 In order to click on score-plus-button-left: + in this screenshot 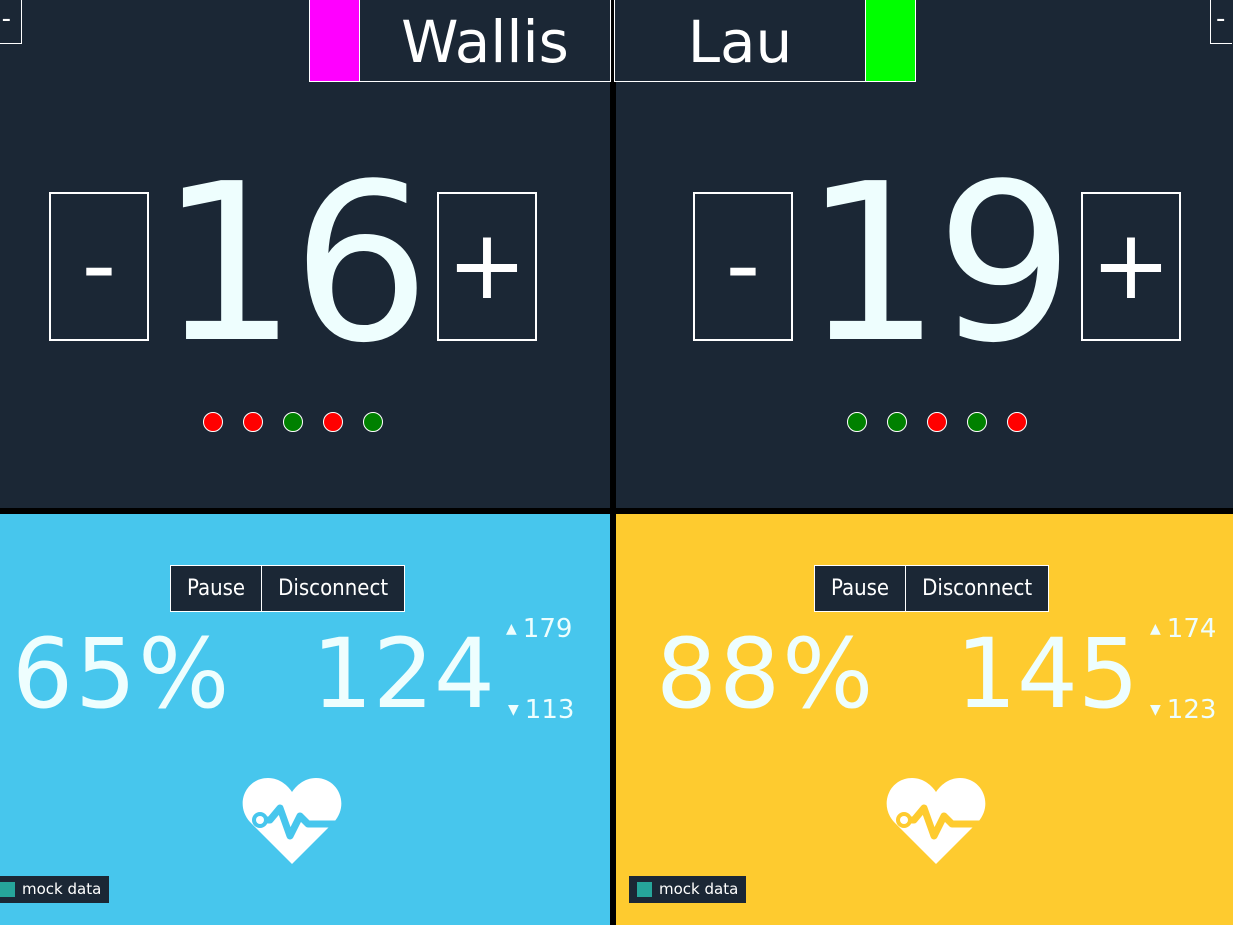, I will do `click(487, 266)`.